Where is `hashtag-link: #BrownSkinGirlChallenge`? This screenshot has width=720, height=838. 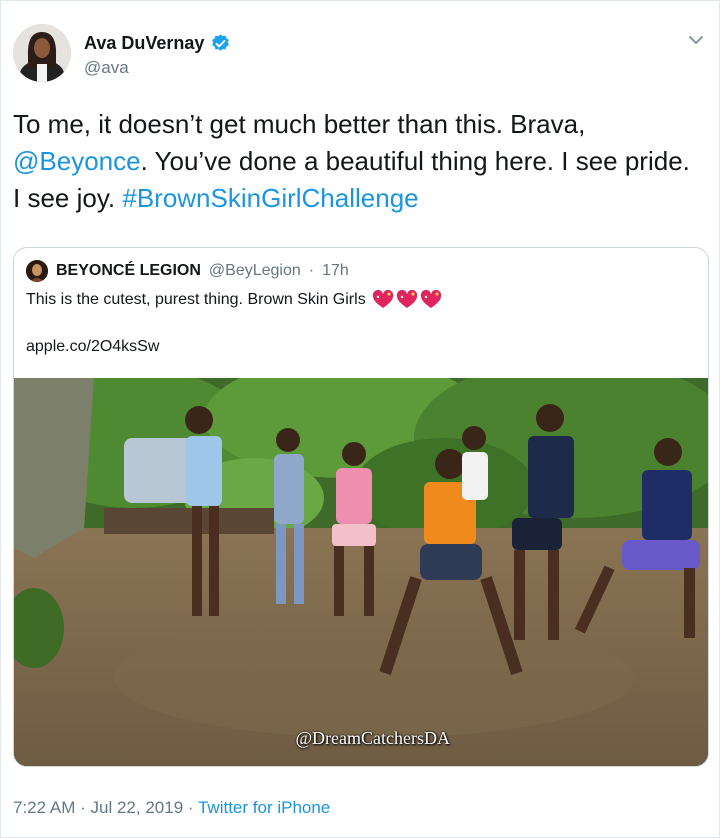
hashtag-link: #BrownSkinGirlChallenge is located at coordinates (270, 198).